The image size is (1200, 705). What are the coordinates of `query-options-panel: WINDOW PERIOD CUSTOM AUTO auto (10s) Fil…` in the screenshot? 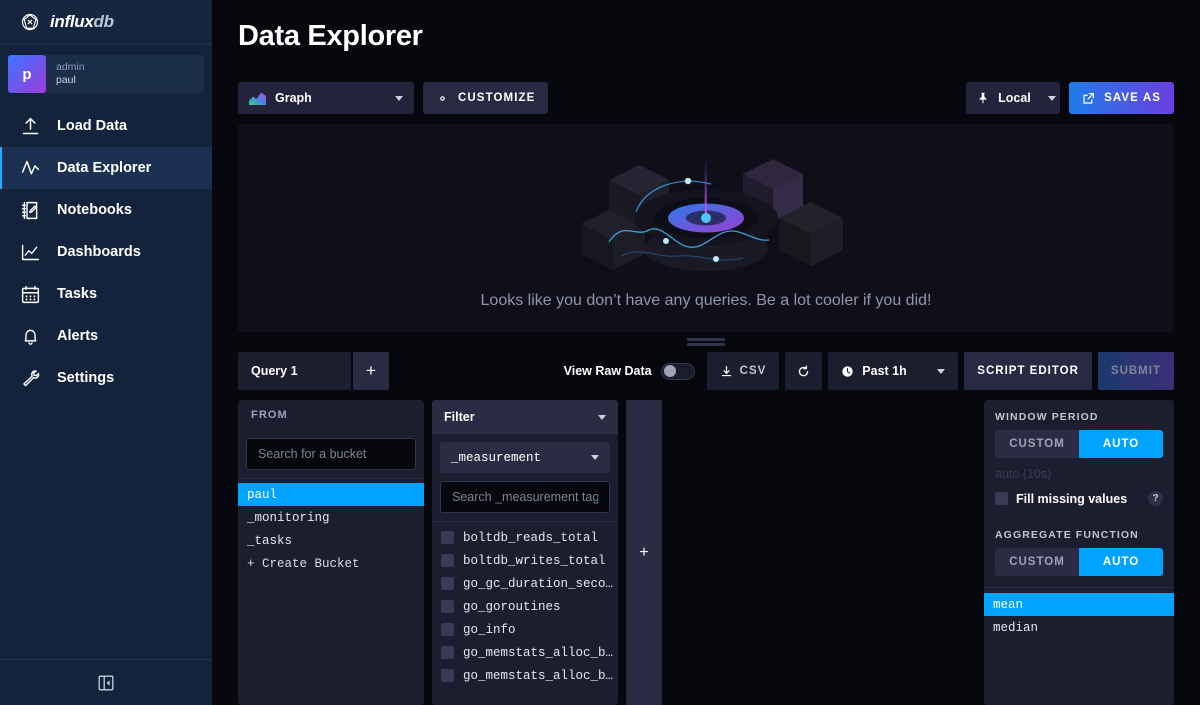 It's located at (1079, 552).